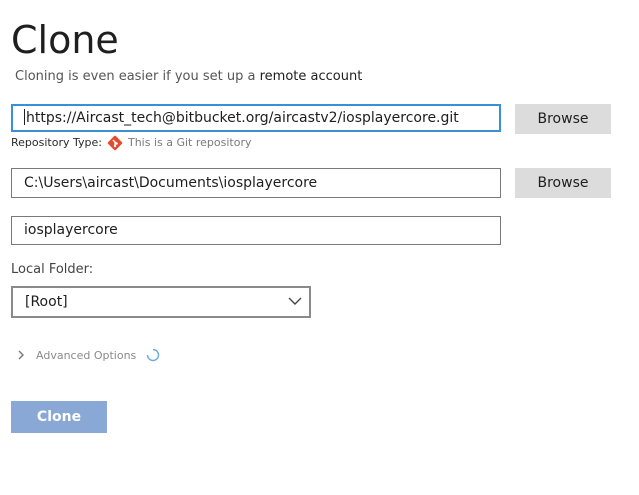 The image size is (639, 495). Describe the element at coordinates (24, 117) in the screenshot. I see `text-caret` at that location.